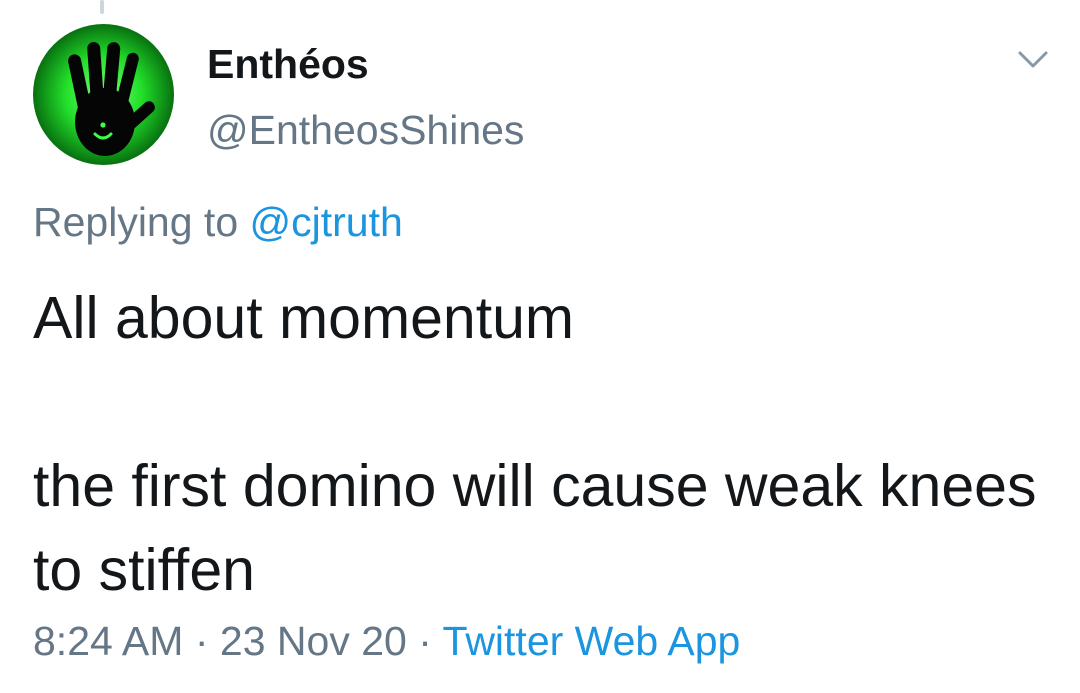 This screenshot has width=1080, height=693. Describe the element at coordinates (365, 130) in the screenshot. I see `user-handle: @EntheosShines` at that location.